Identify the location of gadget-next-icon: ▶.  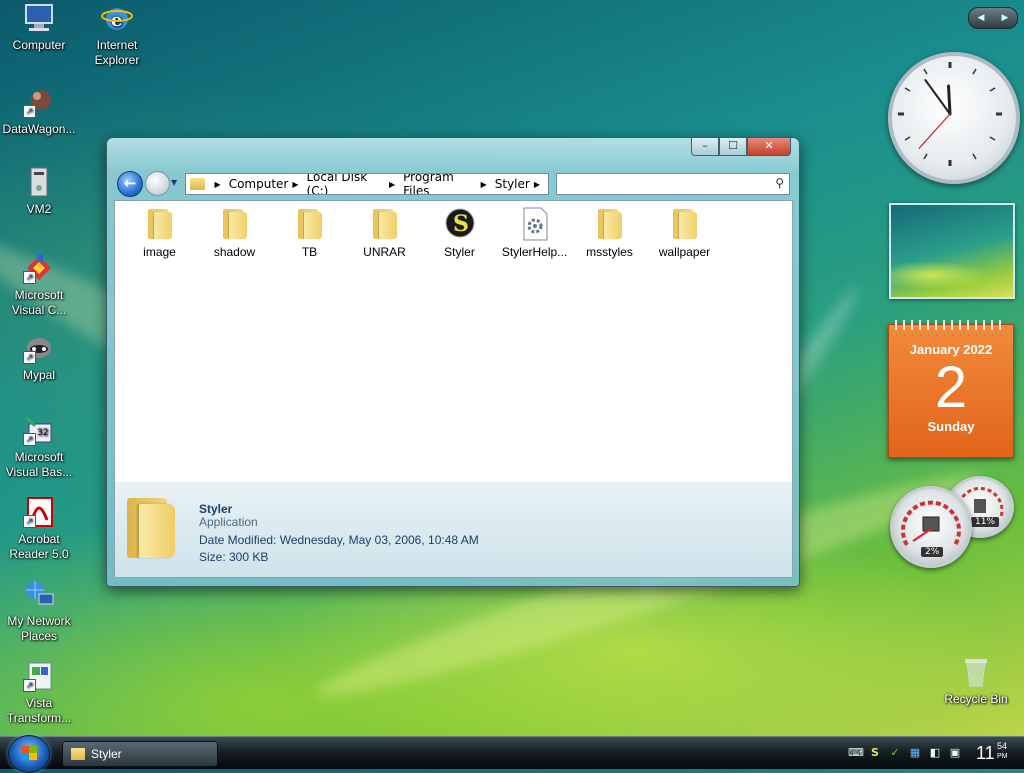
(1005, 18).